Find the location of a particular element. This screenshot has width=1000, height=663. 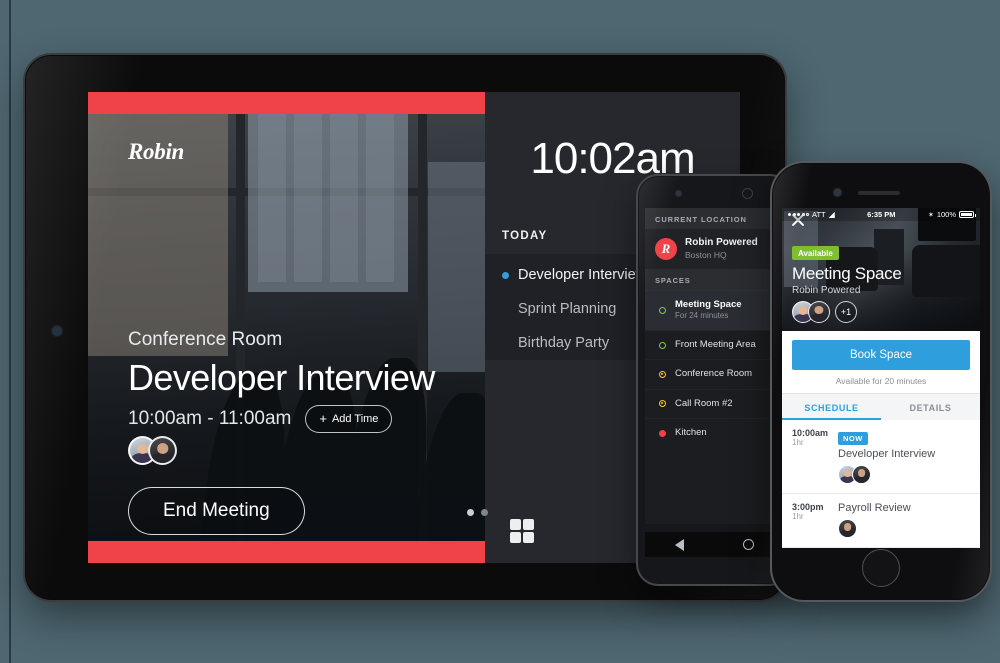

space-name: Front Meeting Area is located at coordinates (715, 344).